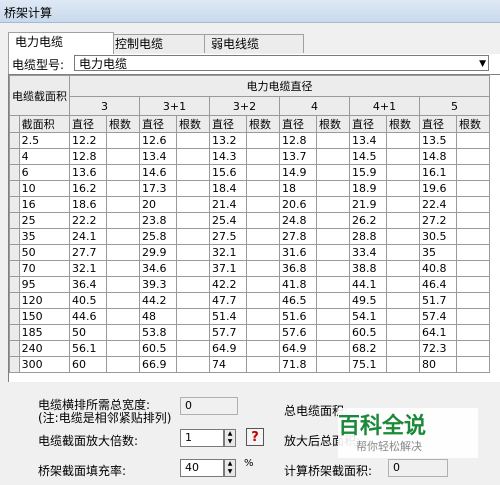  Describe the element at coordinates (158, 43) in the screenshot. I see `tab-control-cable: 控制电缆` at that location.